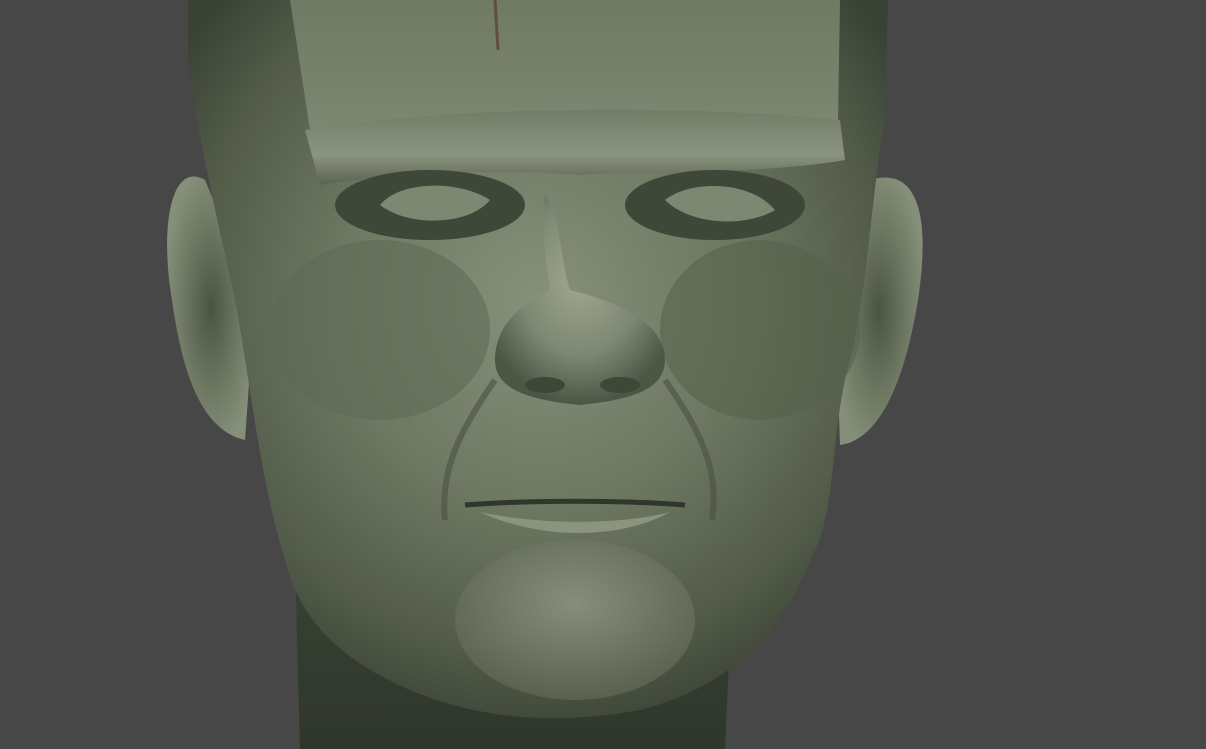 This screenshot has height=749, width=1206. I want to click on chin, so click(575, 620).